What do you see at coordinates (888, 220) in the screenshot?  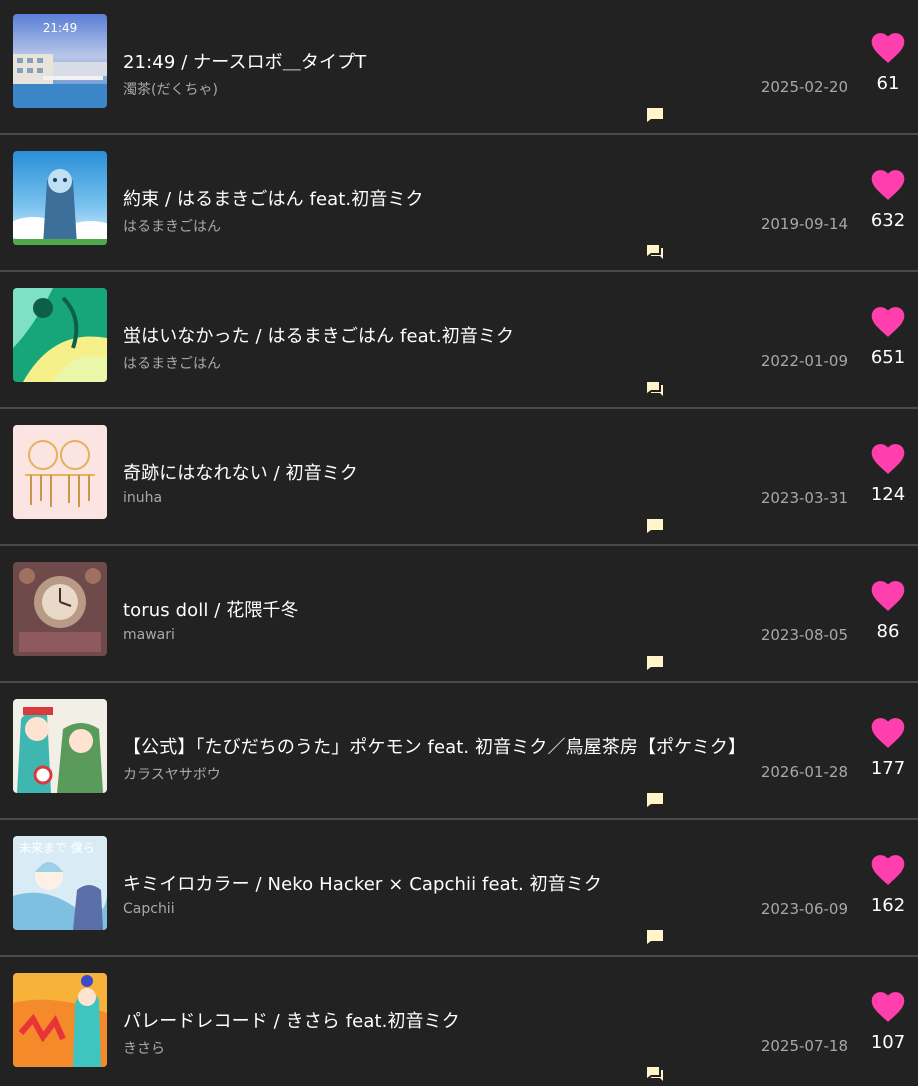 I see `like-count: 632` at bounding box center [888, 220].